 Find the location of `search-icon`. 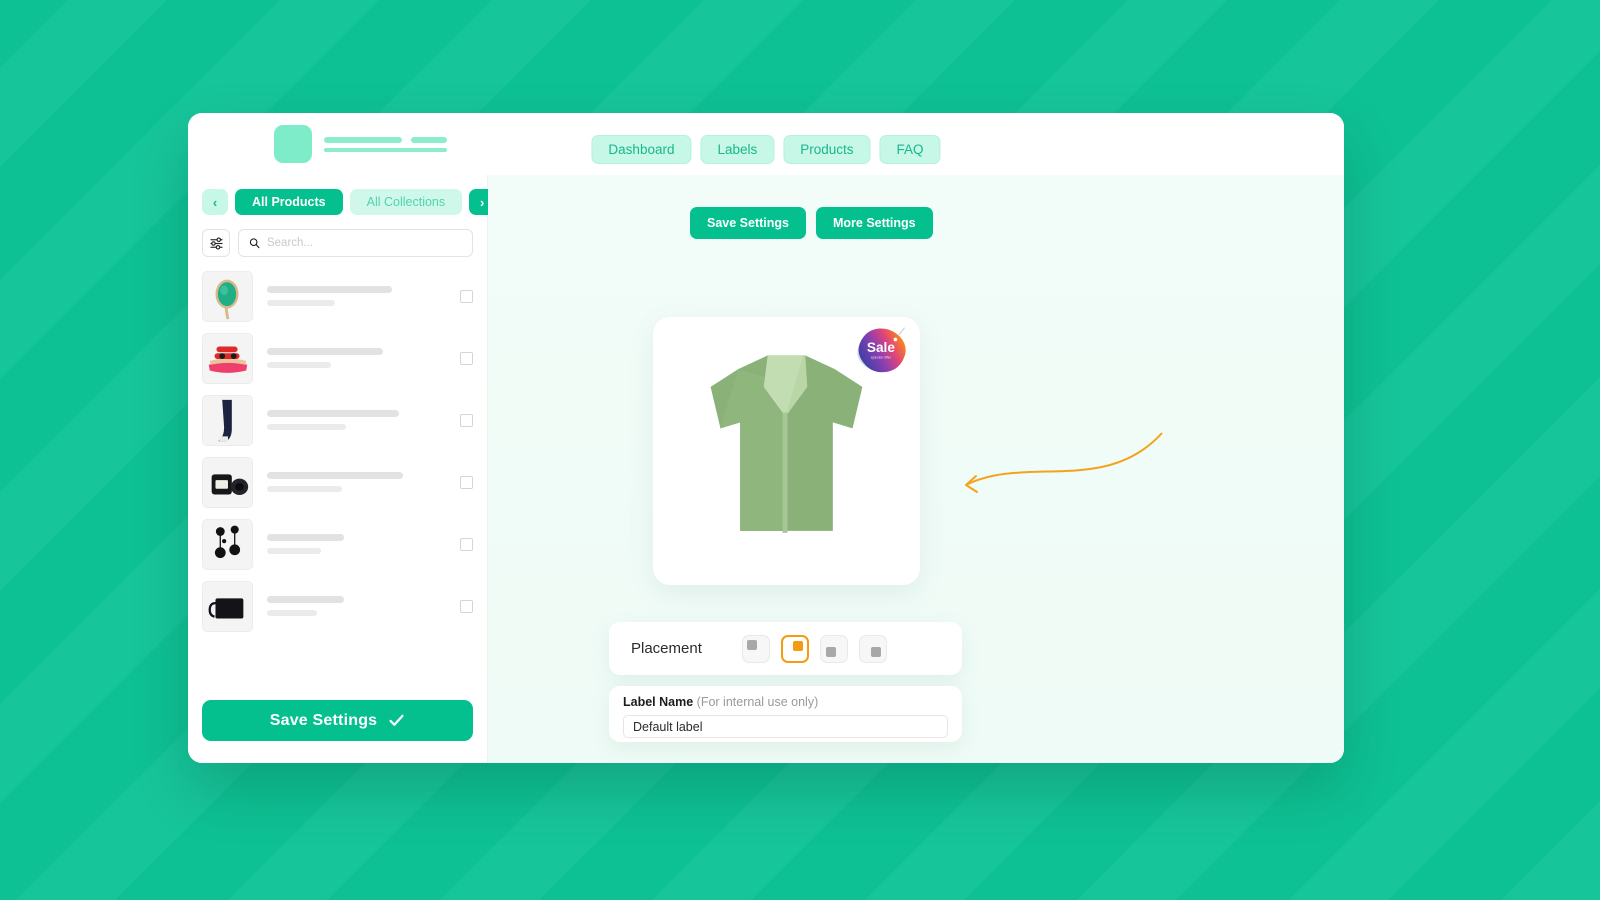

search-icon is located at coordinates (254, 243).